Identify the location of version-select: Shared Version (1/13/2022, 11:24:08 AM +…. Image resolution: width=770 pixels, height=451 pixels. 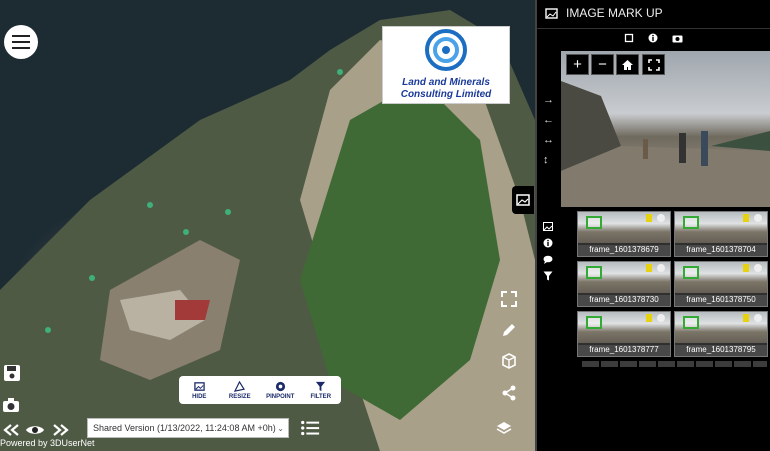
(188, 428).